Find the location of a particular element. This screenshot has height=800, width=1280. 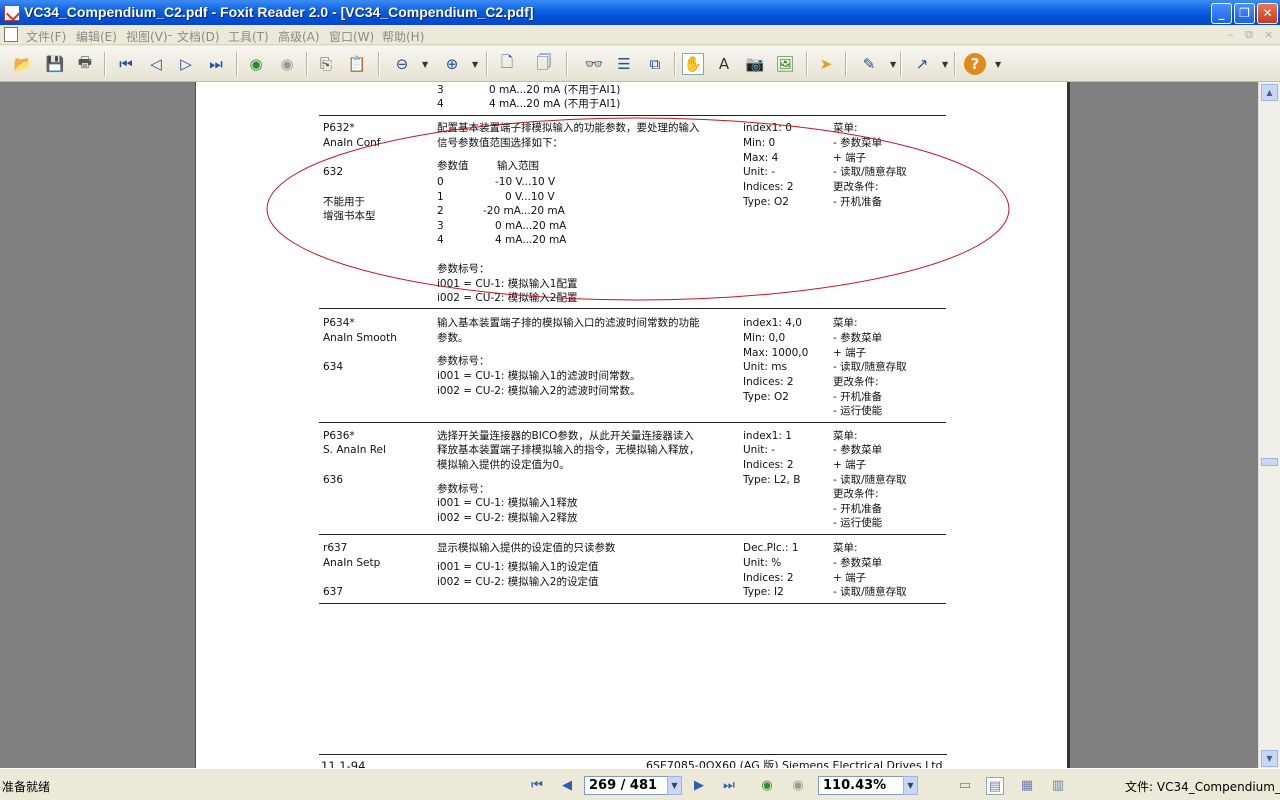

param-name: AnaIn Smooth is located at coordinates (360, 338).